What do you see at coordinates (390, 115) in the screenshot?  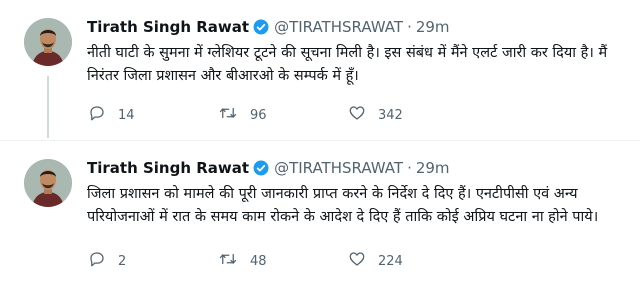 I see `like-count: 342` at bounding box center [390, 115].